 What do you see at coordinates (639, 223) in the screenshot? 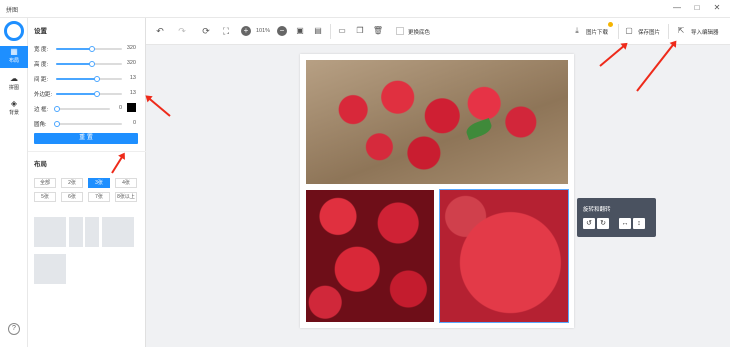
I see `flip-vertical-button: ↕` at bounding box center [639, 223].